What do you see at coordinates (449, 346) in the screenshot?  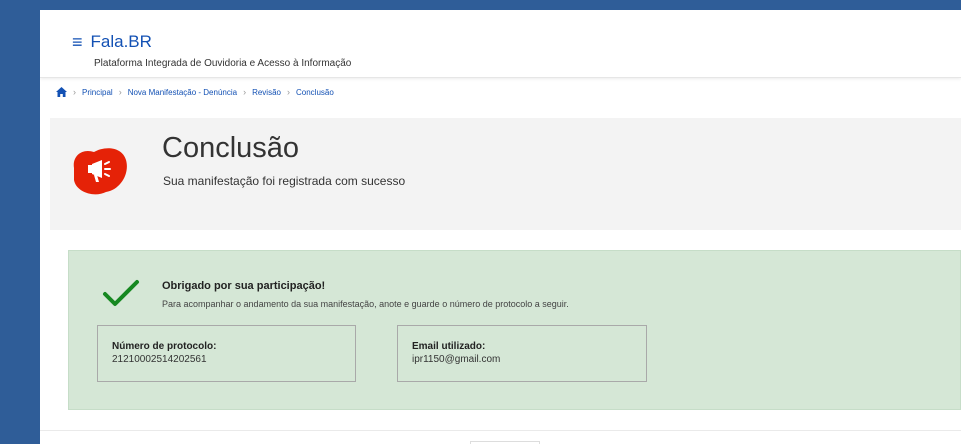 I see `email-label: Email utilizado:` at bounding box center [449, 346].